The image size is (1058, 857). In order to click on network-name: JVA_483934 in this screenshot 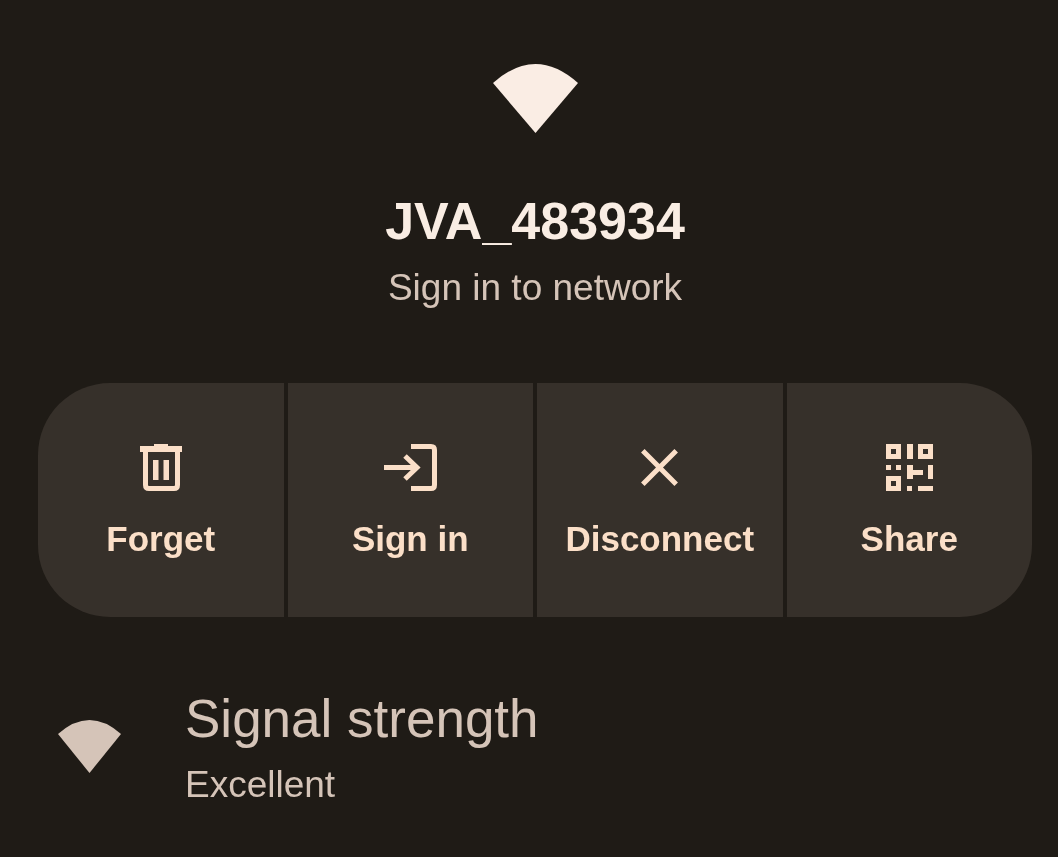, I will do `click(535, 221)`.